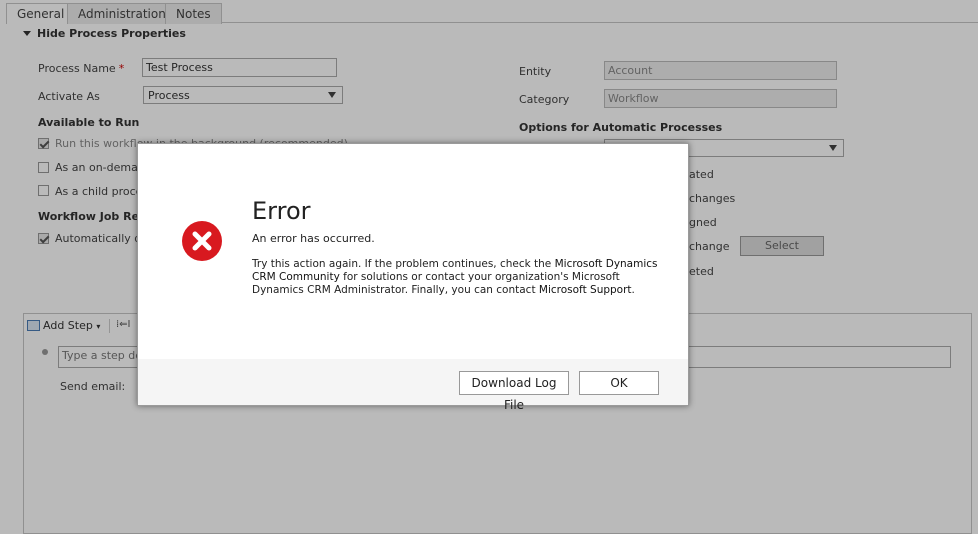  What do you see at coordinates (281, 211) in the screenshot?
I see `dialog-title: Error` at bounding box center [281, 211].